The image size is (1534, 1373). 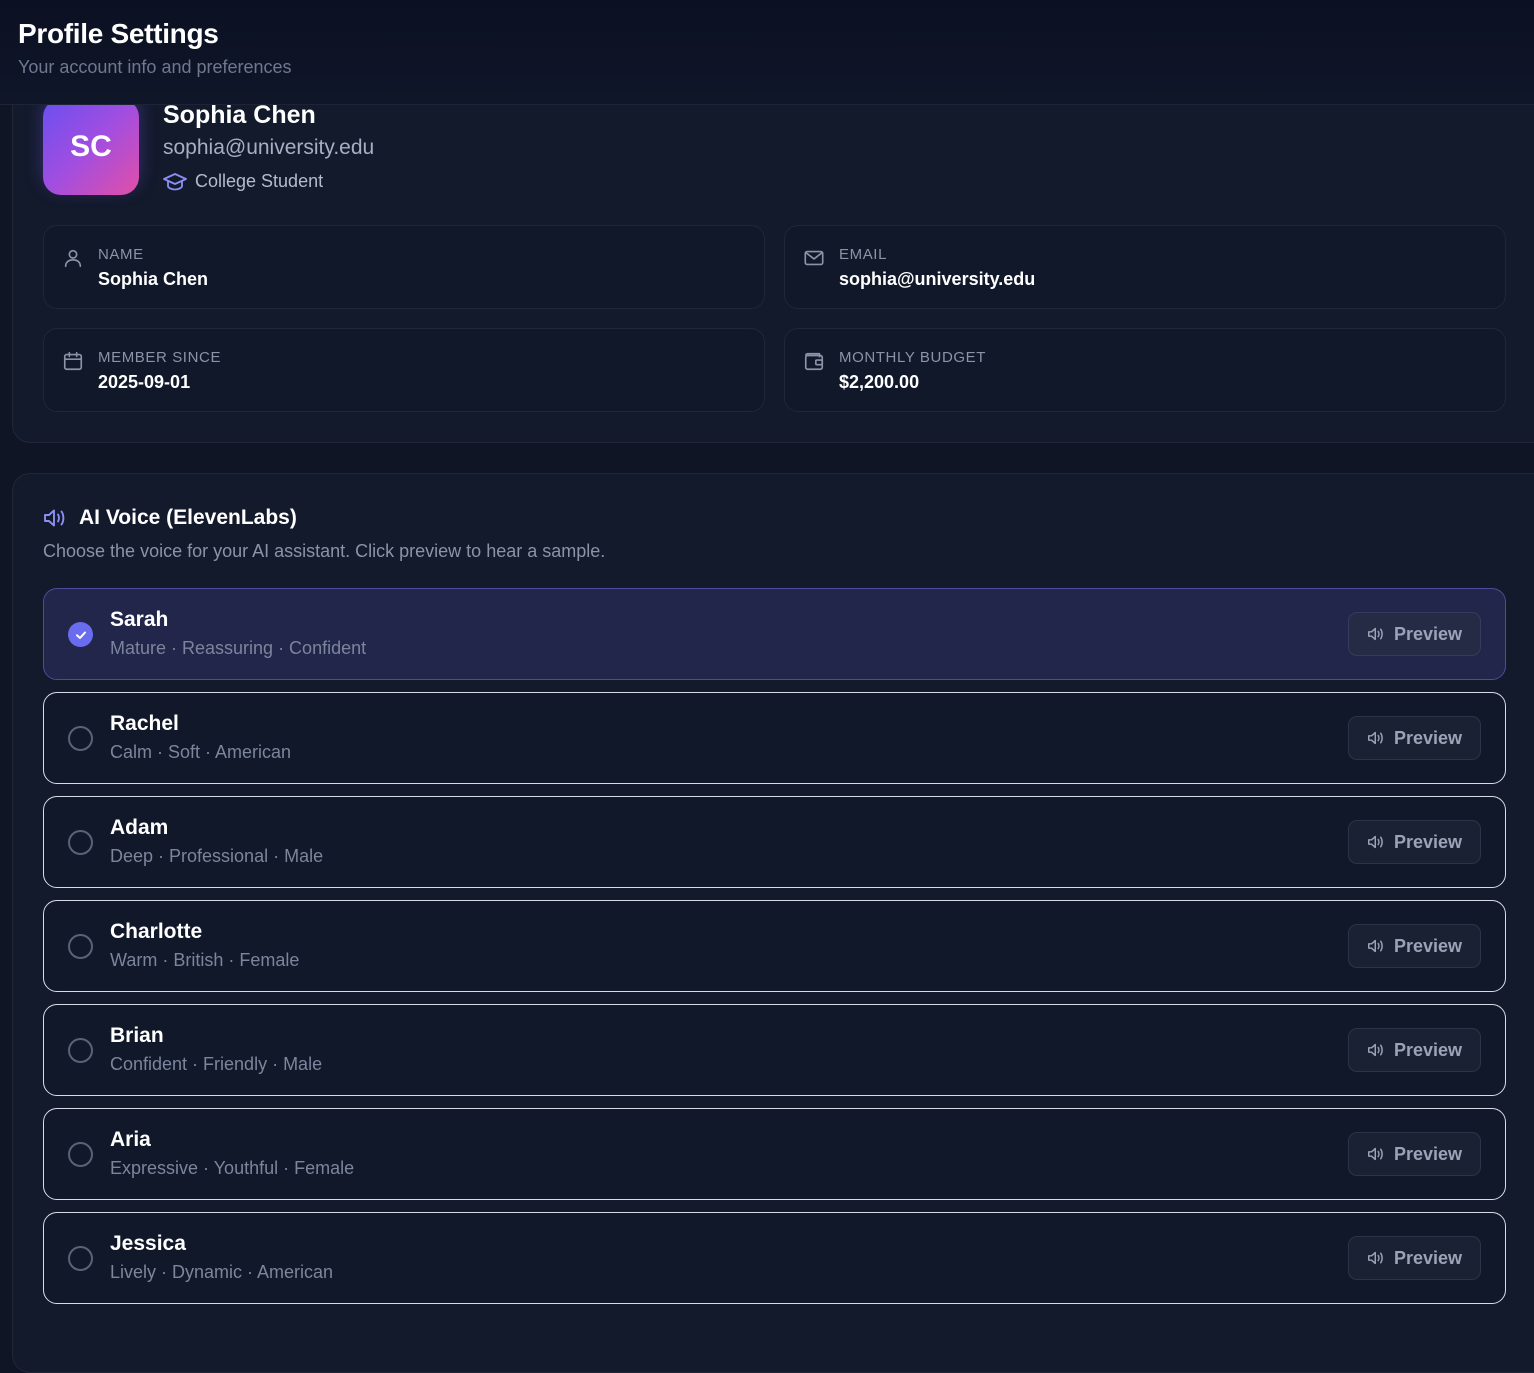 I want to click on field-label: MEMBER SINCE, so click(x=160, y=357).